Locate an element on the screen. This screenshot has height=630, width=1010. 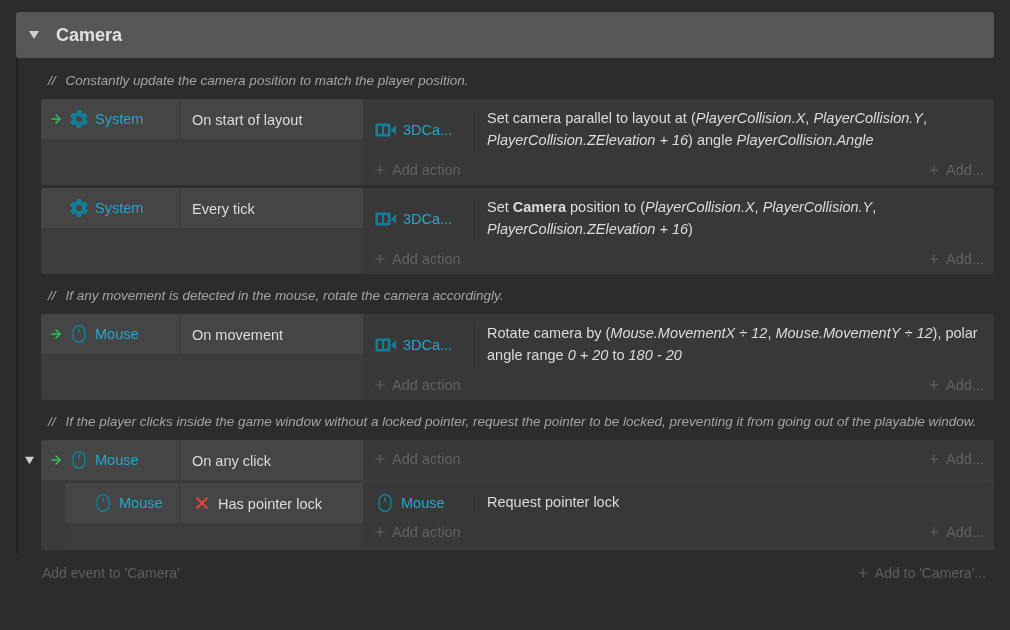
comment-text: If any movement is detected in the mouse, rotate the camera accordingly. is located at coordinates (284, 296).